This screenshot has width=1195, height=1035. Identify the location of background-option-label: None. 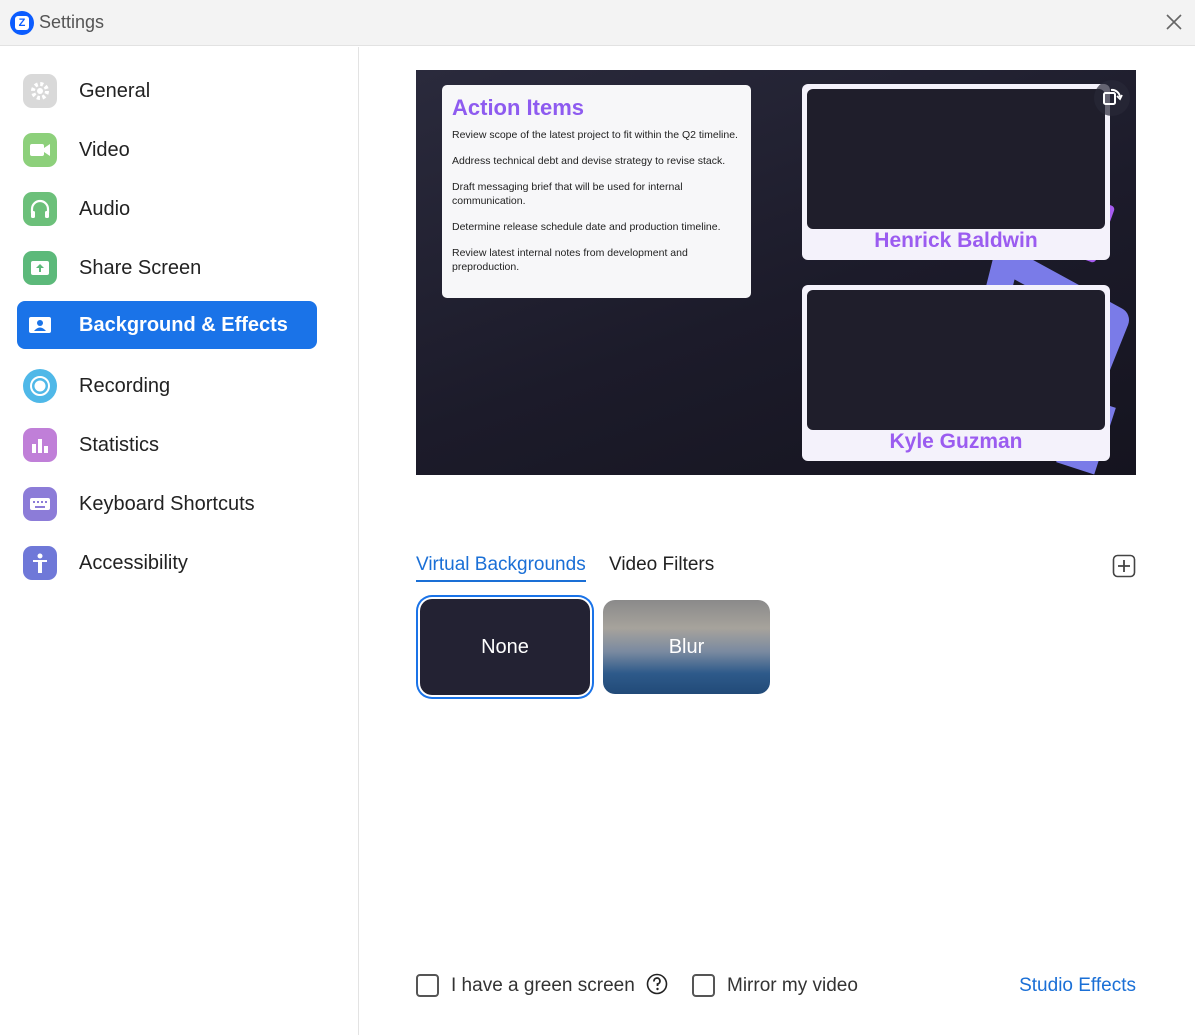
(505, 646).